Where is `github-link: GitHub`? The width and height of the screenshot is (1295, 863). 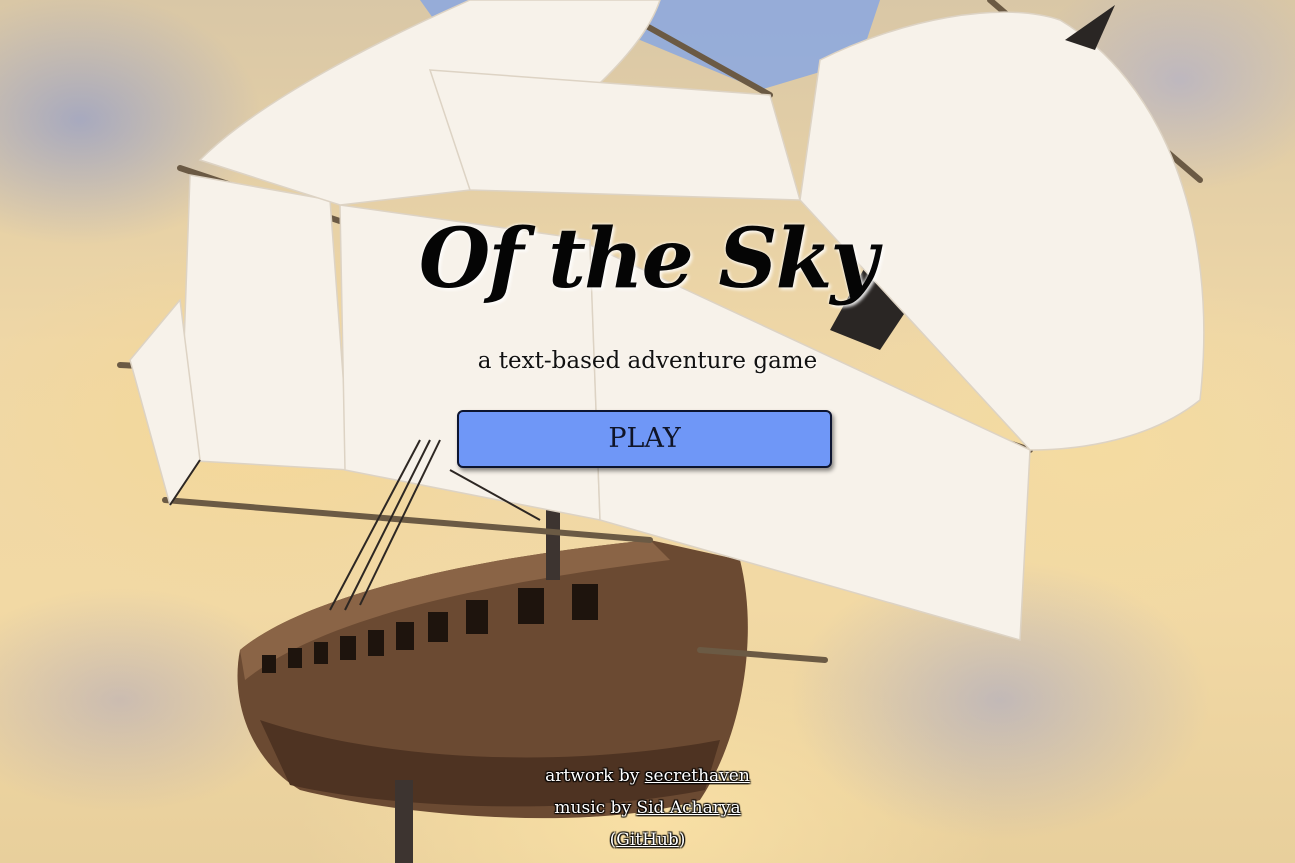 github-link: GitHub is located at coordinates (647, 840).